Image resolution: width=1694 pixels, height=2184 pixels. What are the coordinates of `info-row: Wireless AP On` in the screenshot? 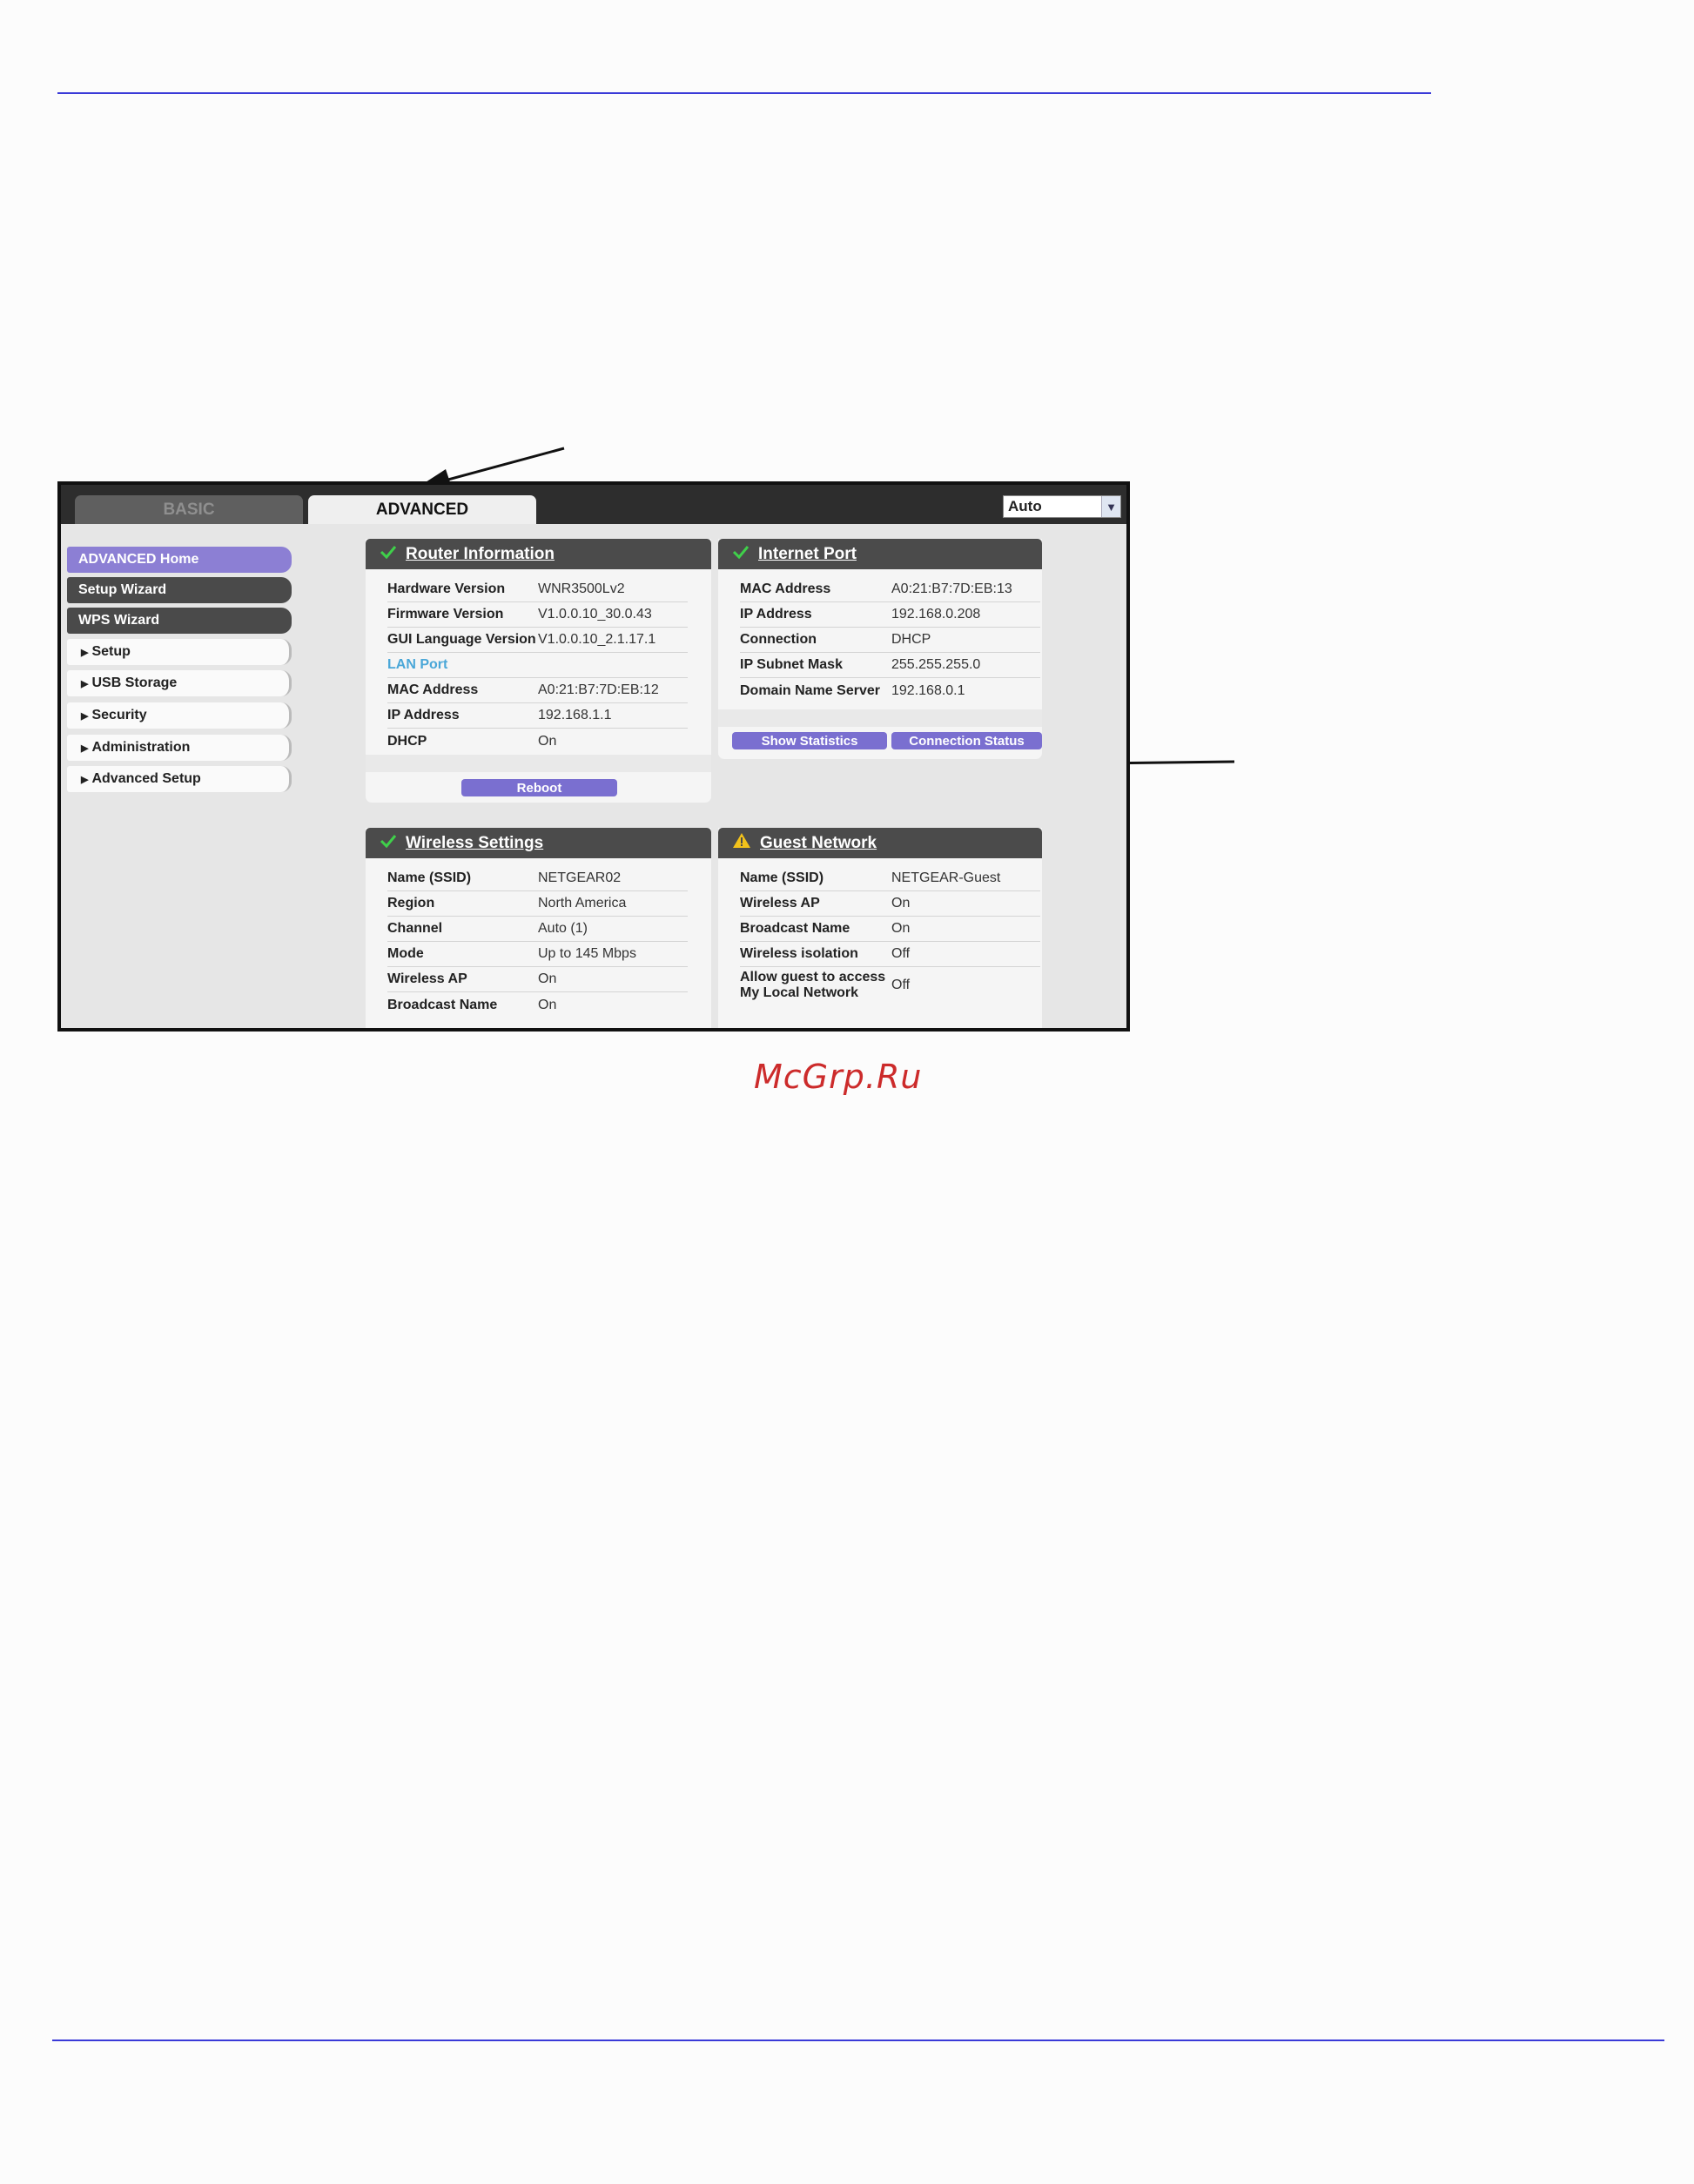 It's located at (890, 904).